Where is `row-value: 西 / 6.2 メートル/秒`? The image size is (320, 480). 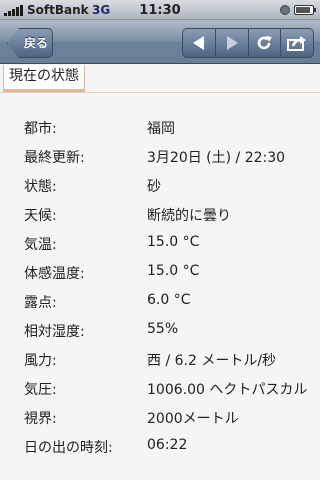 row-value: 西 / 6.2 メートル/秒 is located at coordinates (212, 361).